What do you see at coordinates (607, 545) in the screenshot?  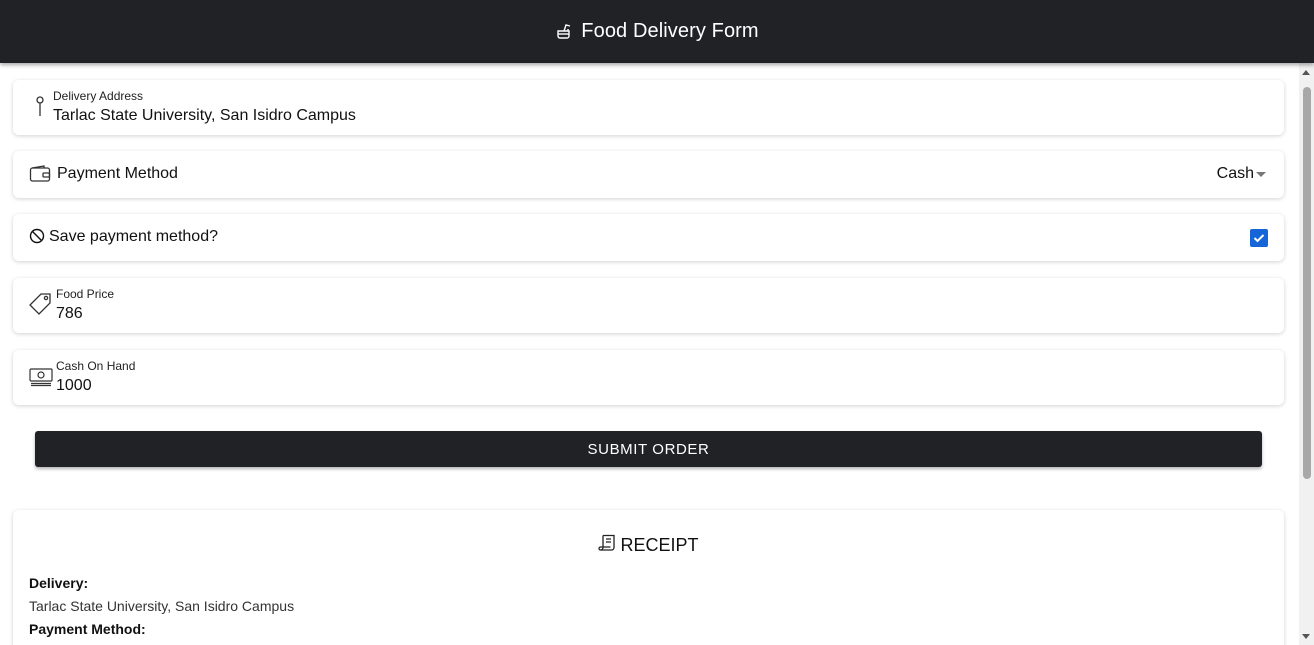 I see `receipt-icon` at bounding box center [607, 545].